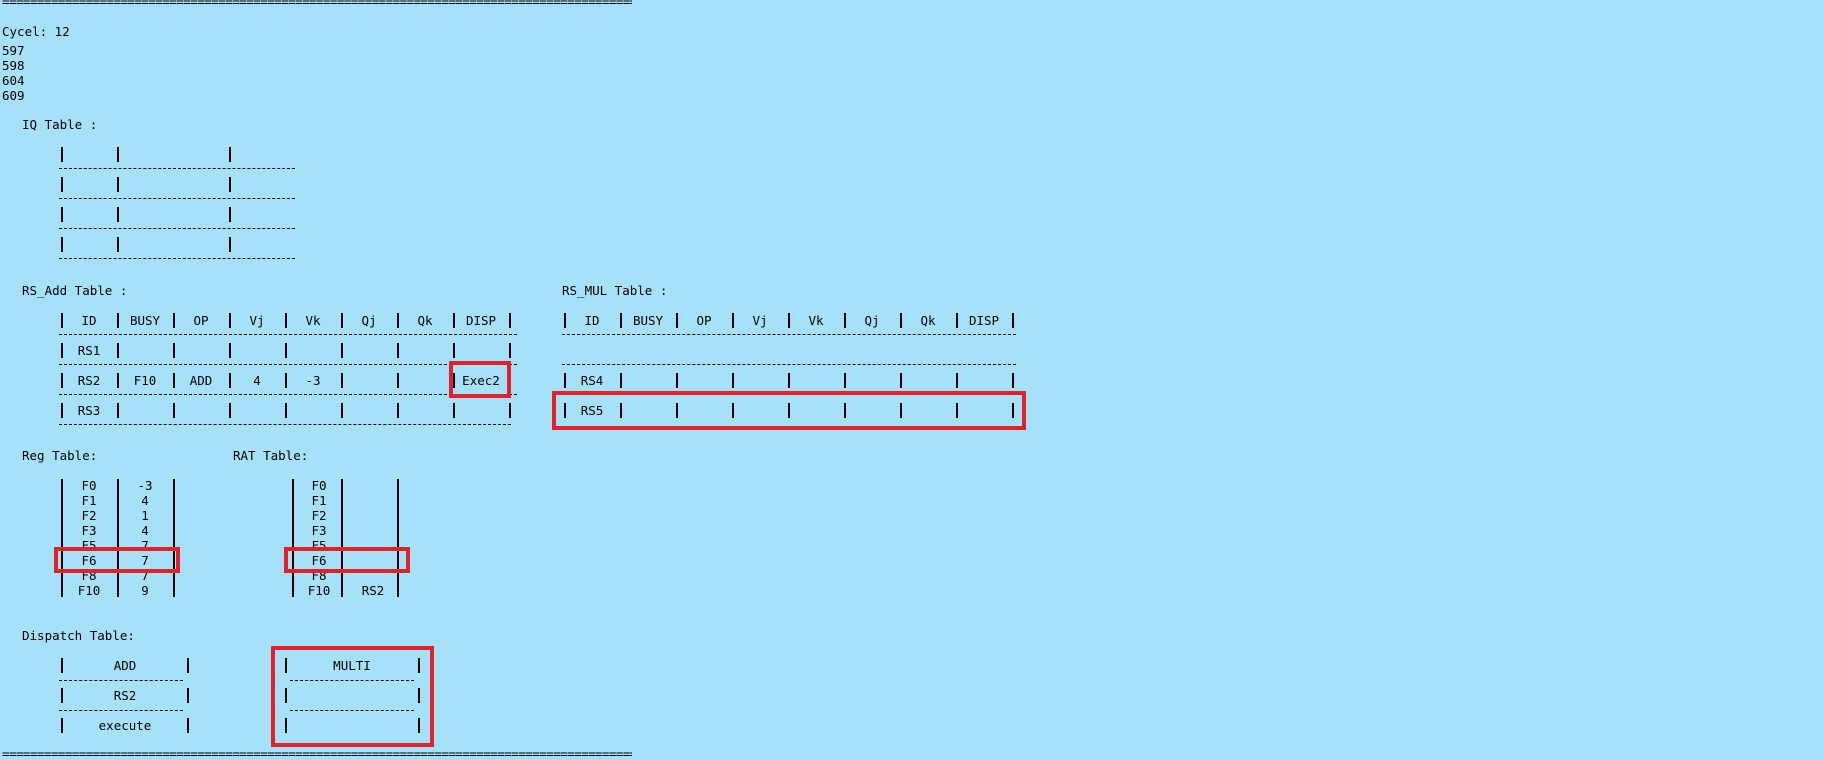 The image size is (1823, 760). What do you see at coordinates (13, 80) in the screenshot?
I see `counter-line: 604` at bounding box center [13, 80].